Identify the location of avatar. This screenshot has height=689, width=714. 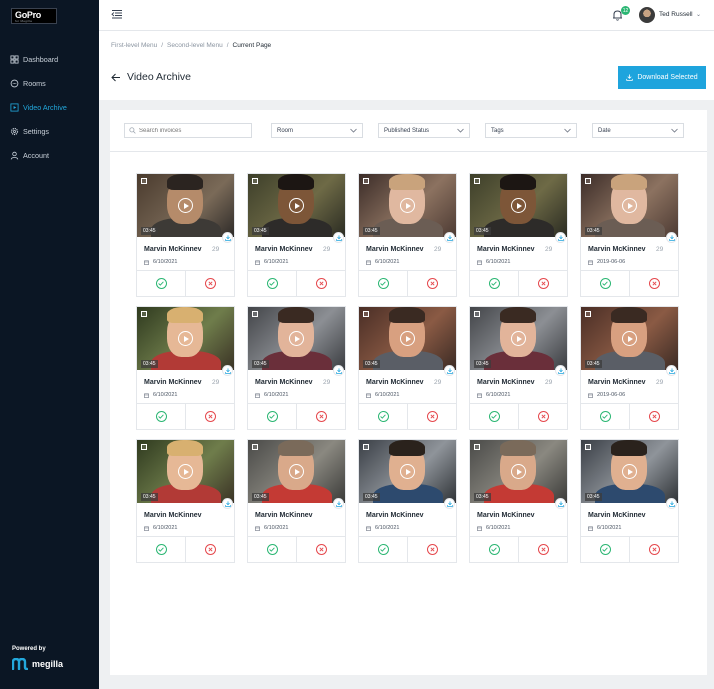
(647, 15).